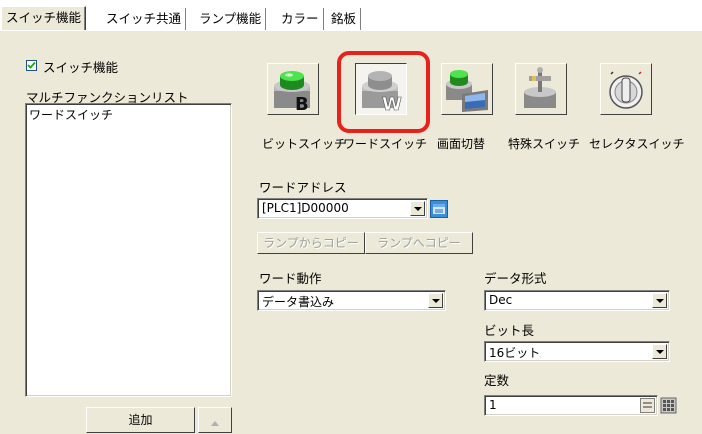  I want to click on special-switch-button, so click(541, 89).